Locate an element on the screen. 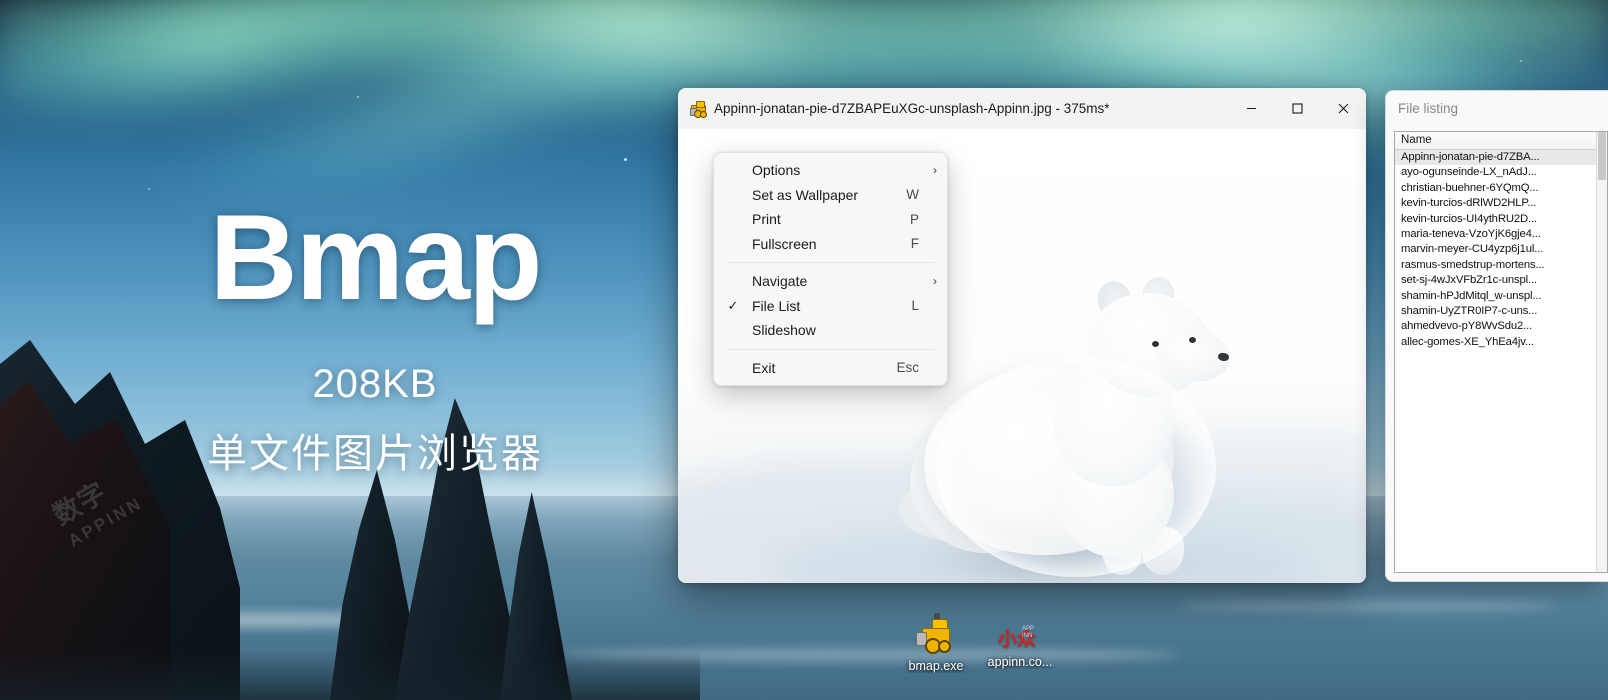  desktop-icon-bmap-exe: bmap.exe is located at coordinates (936, 642).